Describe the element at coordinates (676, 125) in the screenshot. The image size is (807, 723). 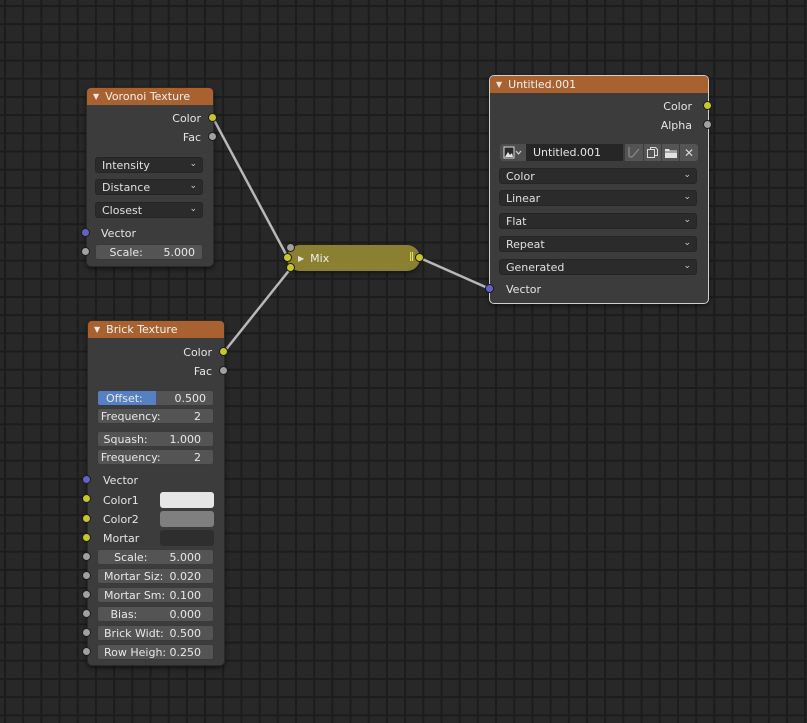
I see `output-alpha-label: Alpha` at that location.